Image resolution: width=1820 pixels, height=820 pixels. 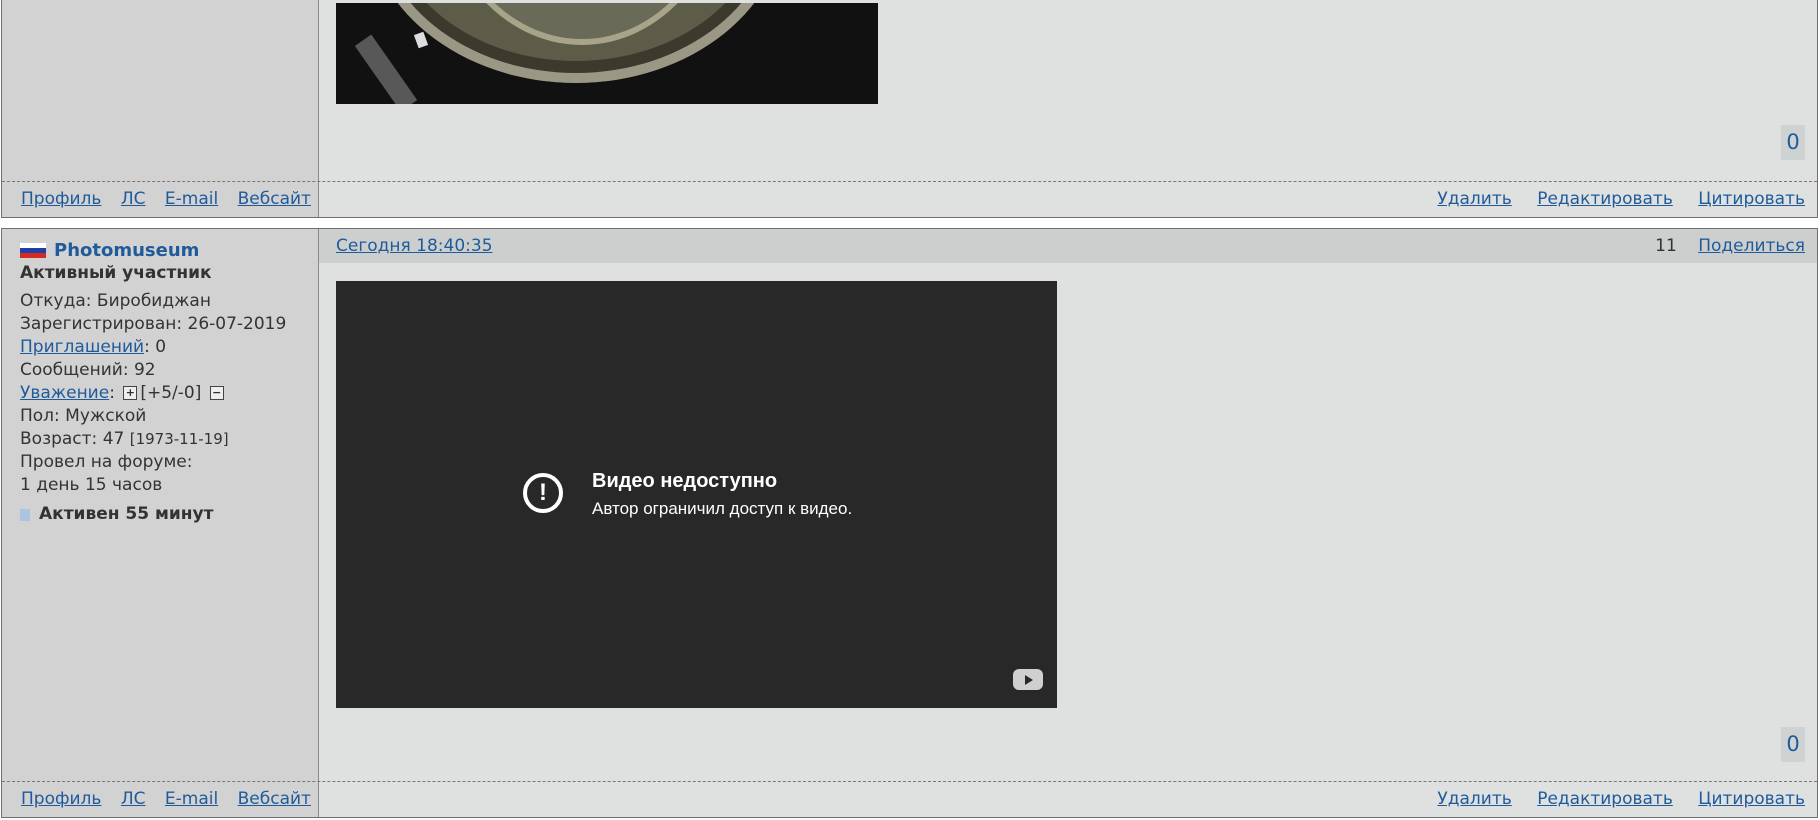 What do you see at coordinates (130, 393) in the screenshot?
I see `respect-plus-button: +` at bounding box center [130, 393].